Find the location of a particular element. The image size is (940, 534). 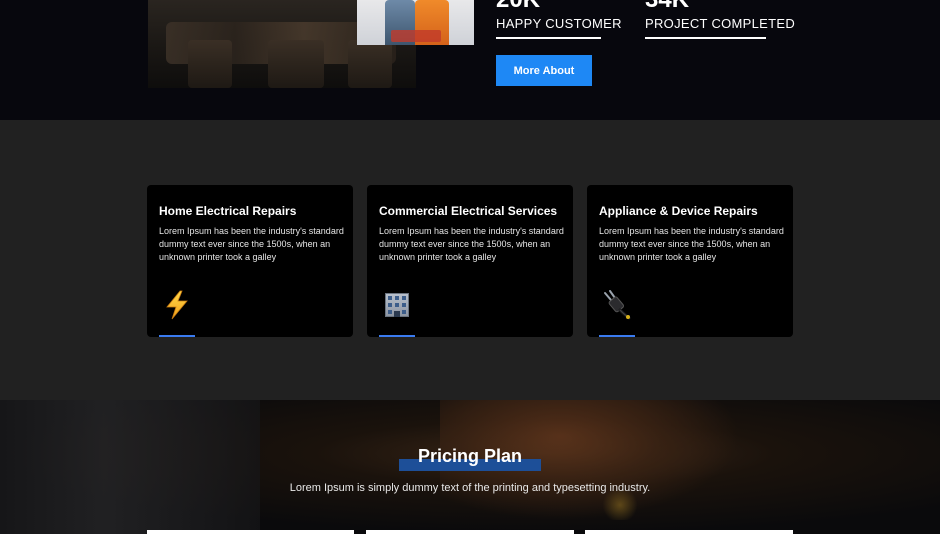

stat-label: PROJECT COMPLETED is located at coordinates (720, 23).